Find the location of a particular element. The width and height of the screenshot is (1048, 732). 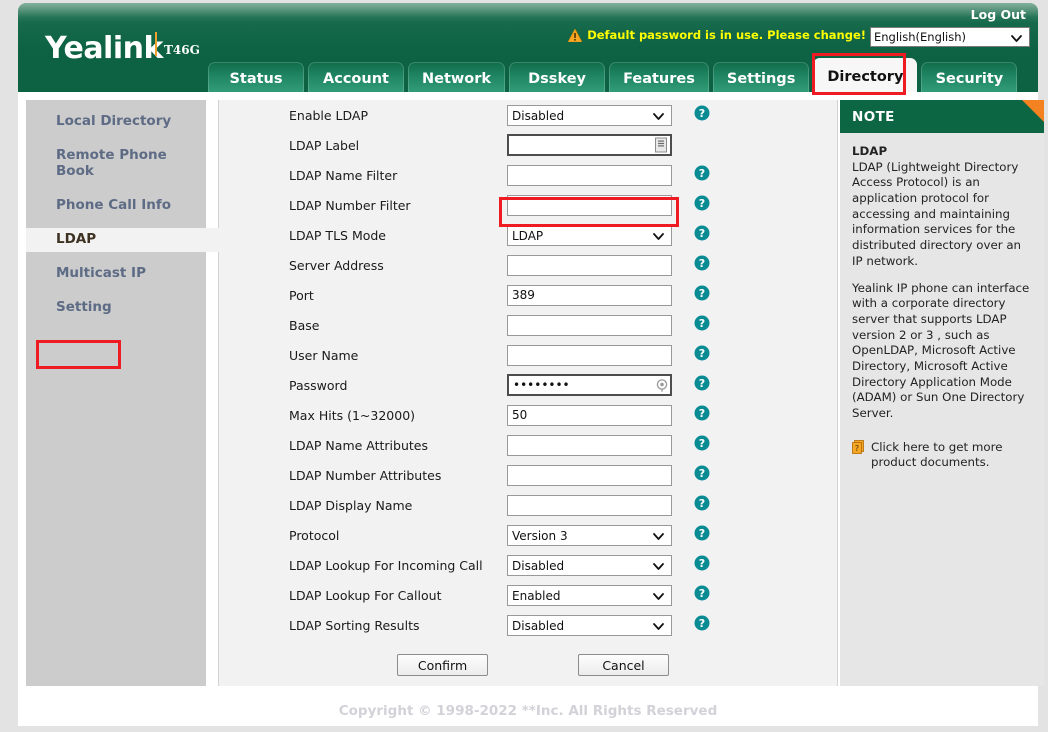

tab-account: Account is located at coordinates (356, 77).